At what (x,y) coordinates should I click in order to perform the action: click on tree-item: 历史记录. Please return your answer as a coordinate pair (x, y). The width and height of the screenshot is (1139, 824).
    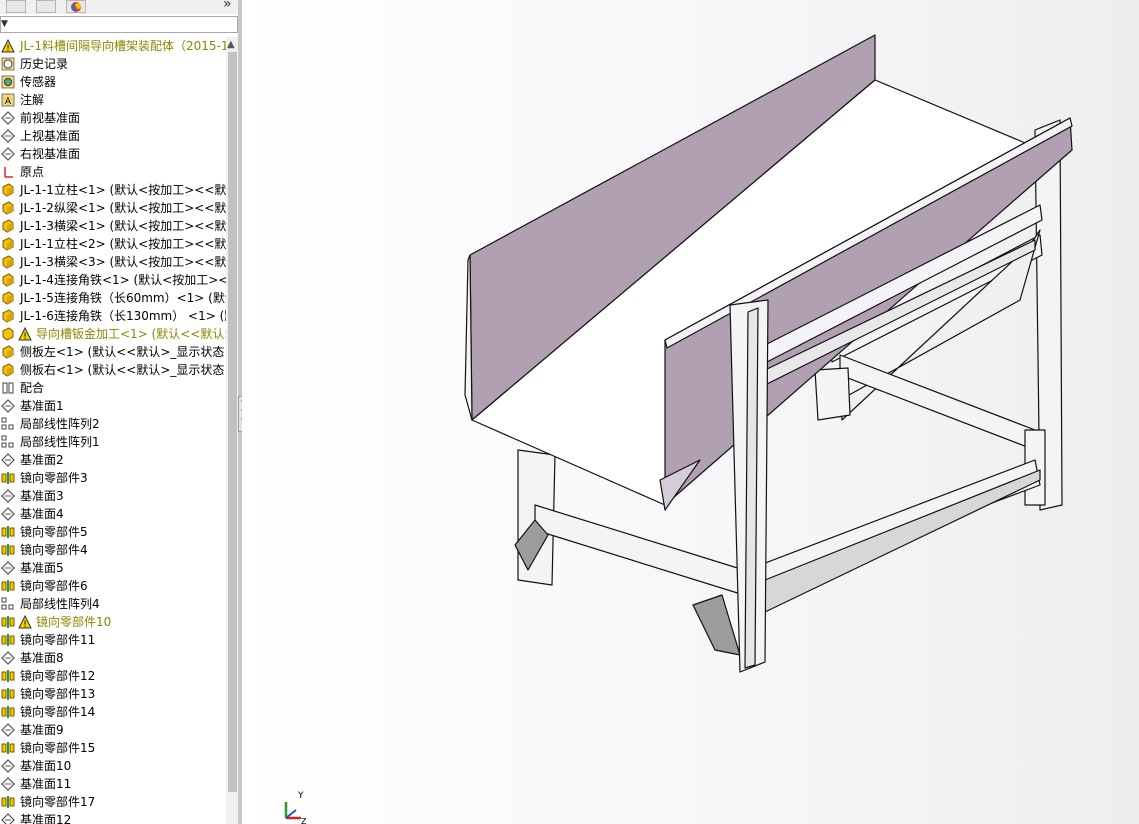
    Looking at the image, I should click on (113, 64).